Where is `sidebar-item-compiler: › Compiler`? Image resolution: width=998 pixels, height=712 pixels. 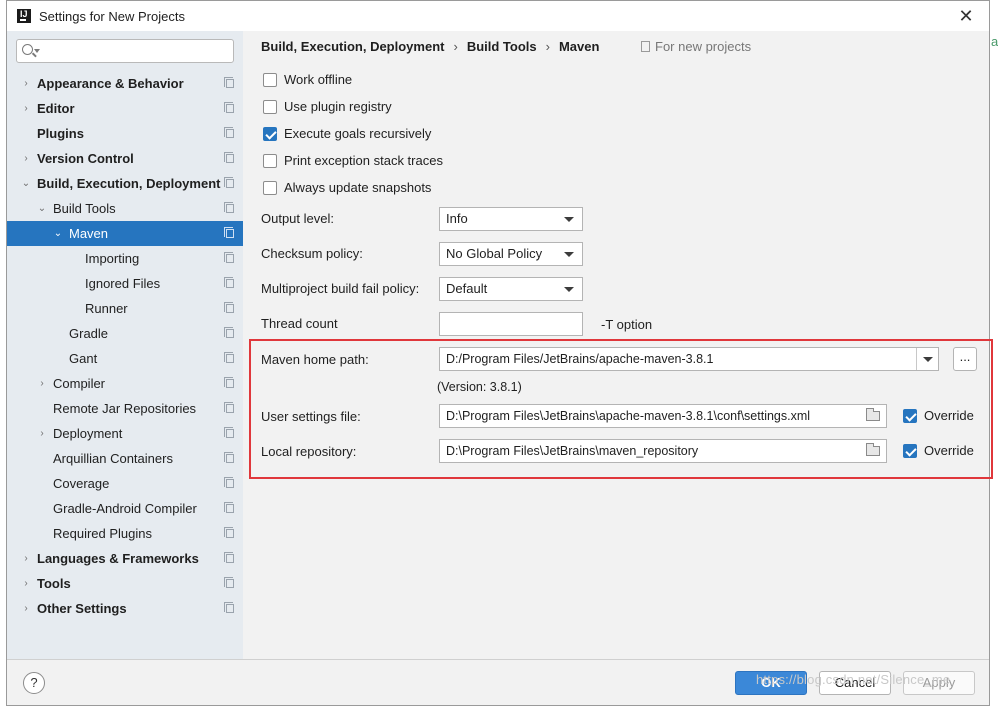 sidebar-item-compiler: › Compiler is located at coordinates (125, 383).